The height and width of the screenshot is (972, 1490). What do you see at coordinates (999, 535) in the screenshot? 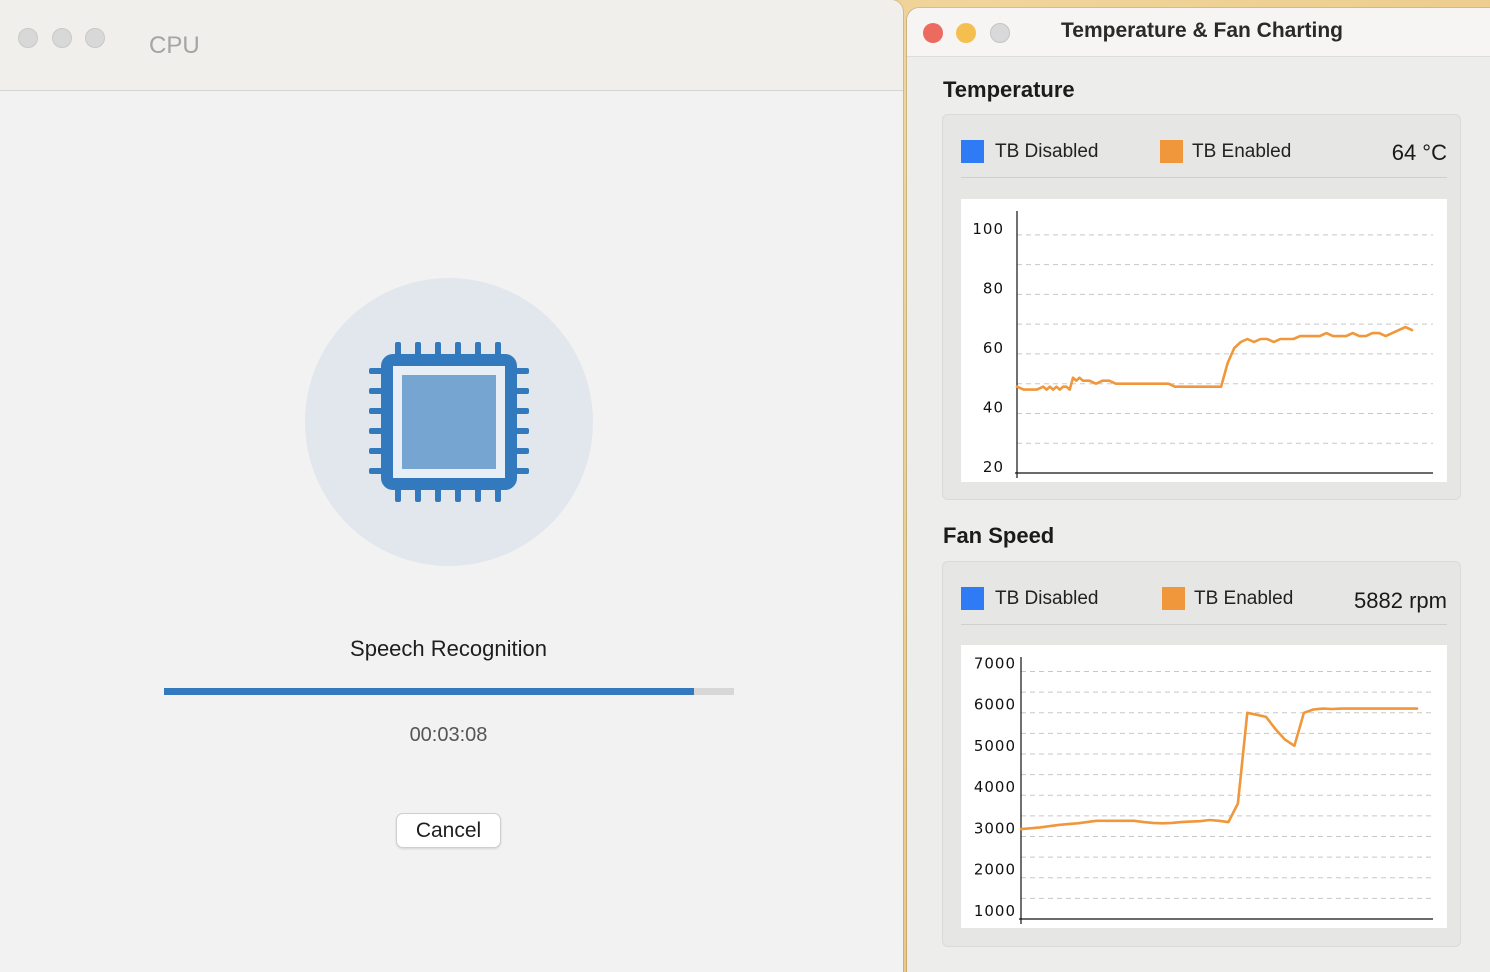
I see `fan-speed-heading: Fan Speed` at bounding box center [999, 535].